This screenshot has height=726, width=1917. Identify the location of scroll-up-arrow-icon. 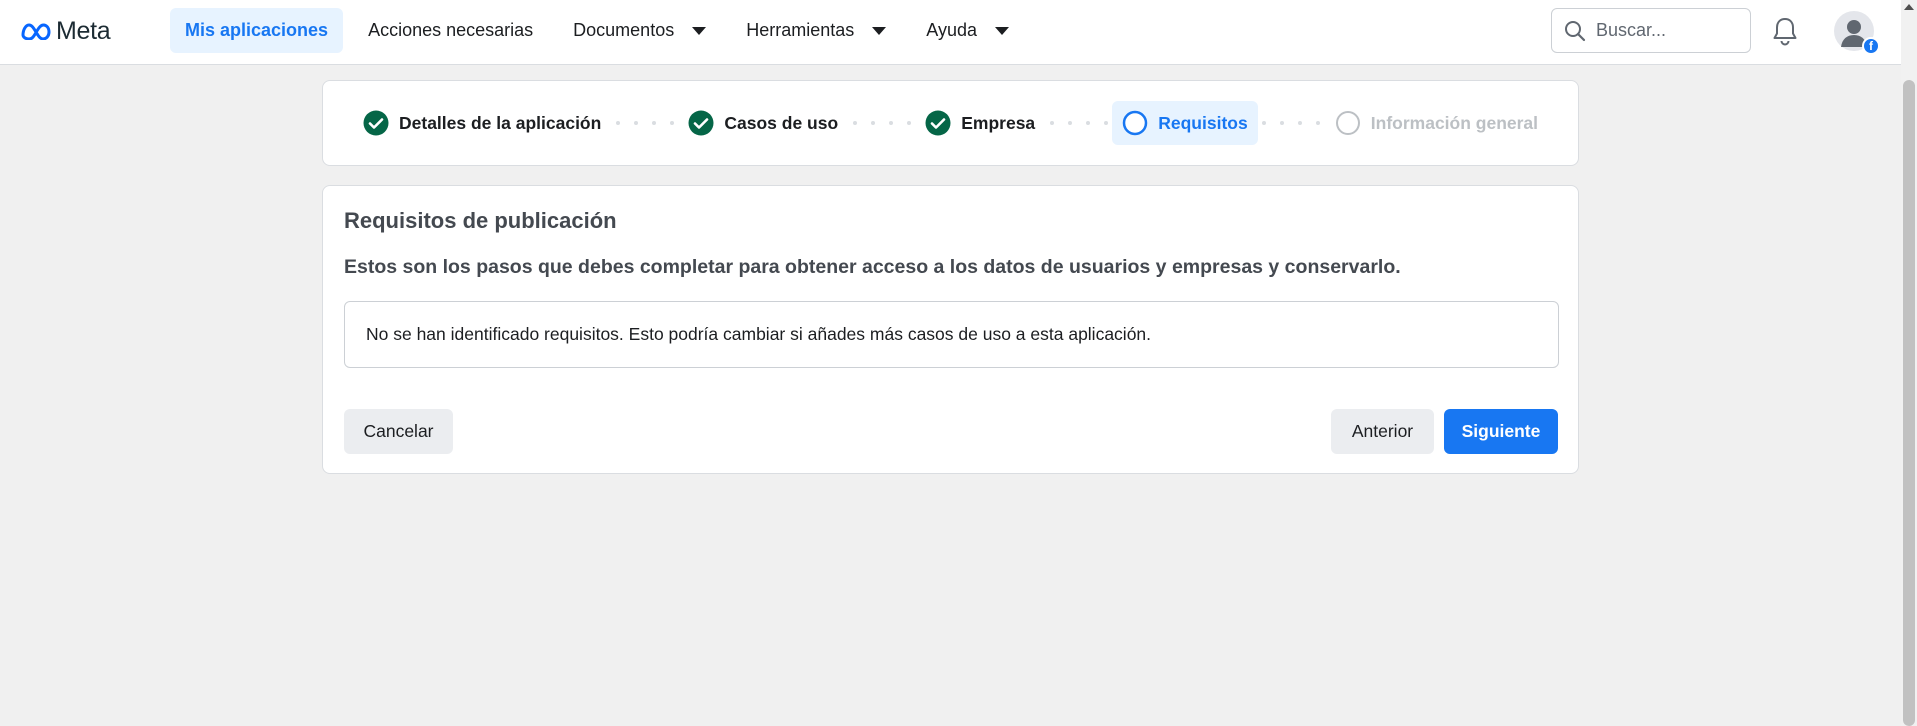
(1909, 7).